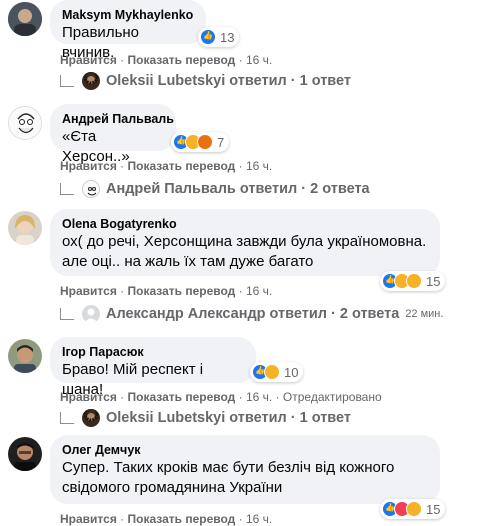  What do you see at coordinates (128, 30) in the screenshot?
I see `comment-bubble: Maksym Mykhaylenko Правильно вчинив.` at bounding box center [128, 30].